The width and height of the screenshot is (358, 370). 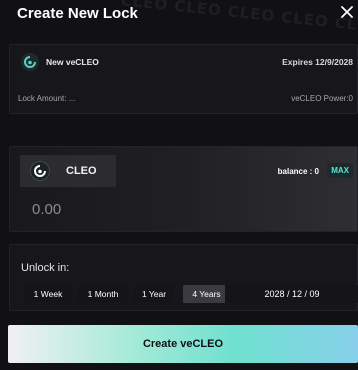 I want to click on token-selector: CLEO, so click(x=68, y=171).